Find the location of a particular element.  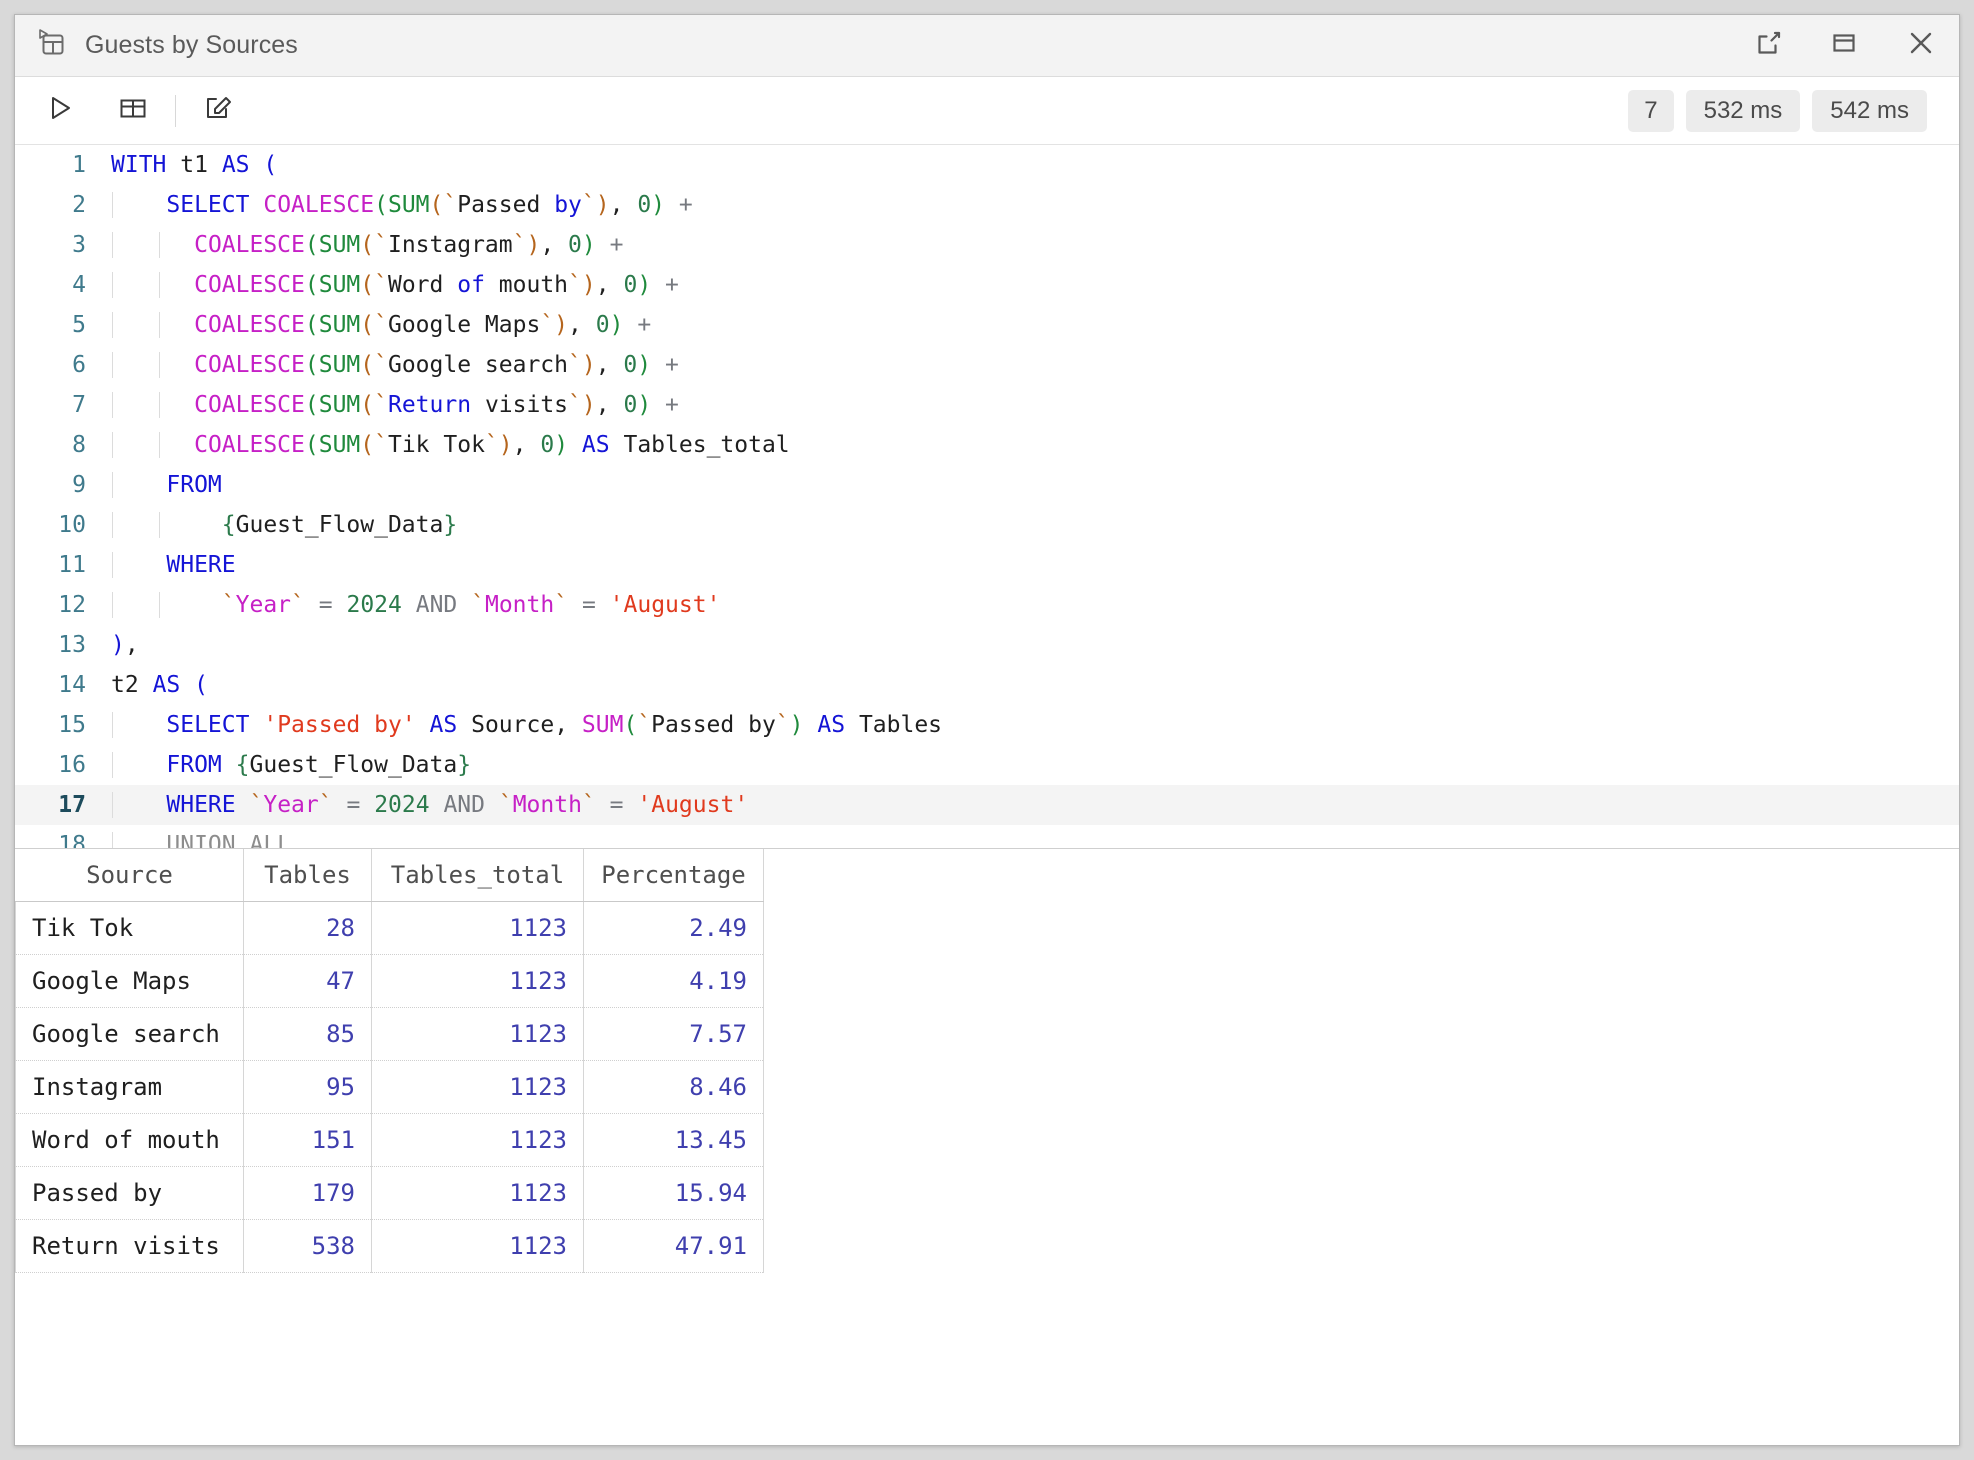

code-text: FROM {Guest_Flow_Data} is located at coordinates (1031, 765).